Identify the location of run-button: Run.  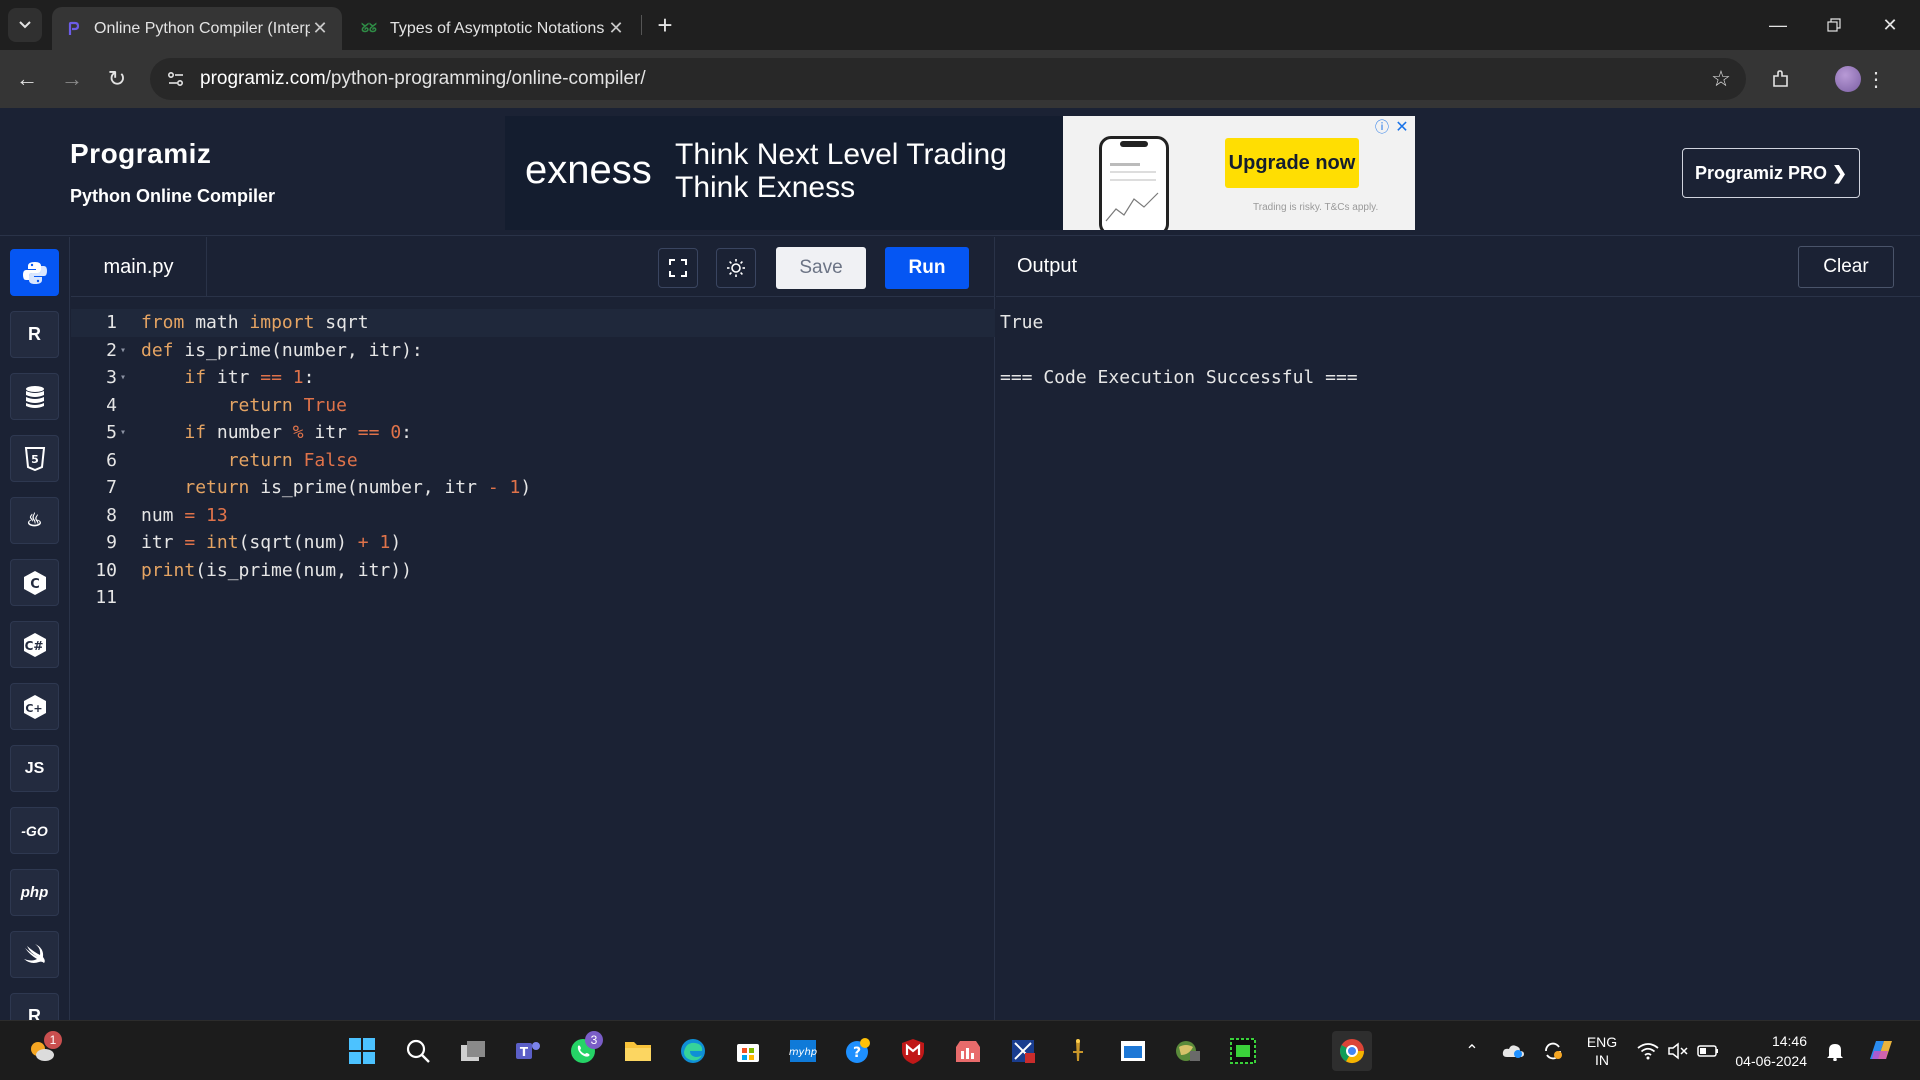
(927, 268).